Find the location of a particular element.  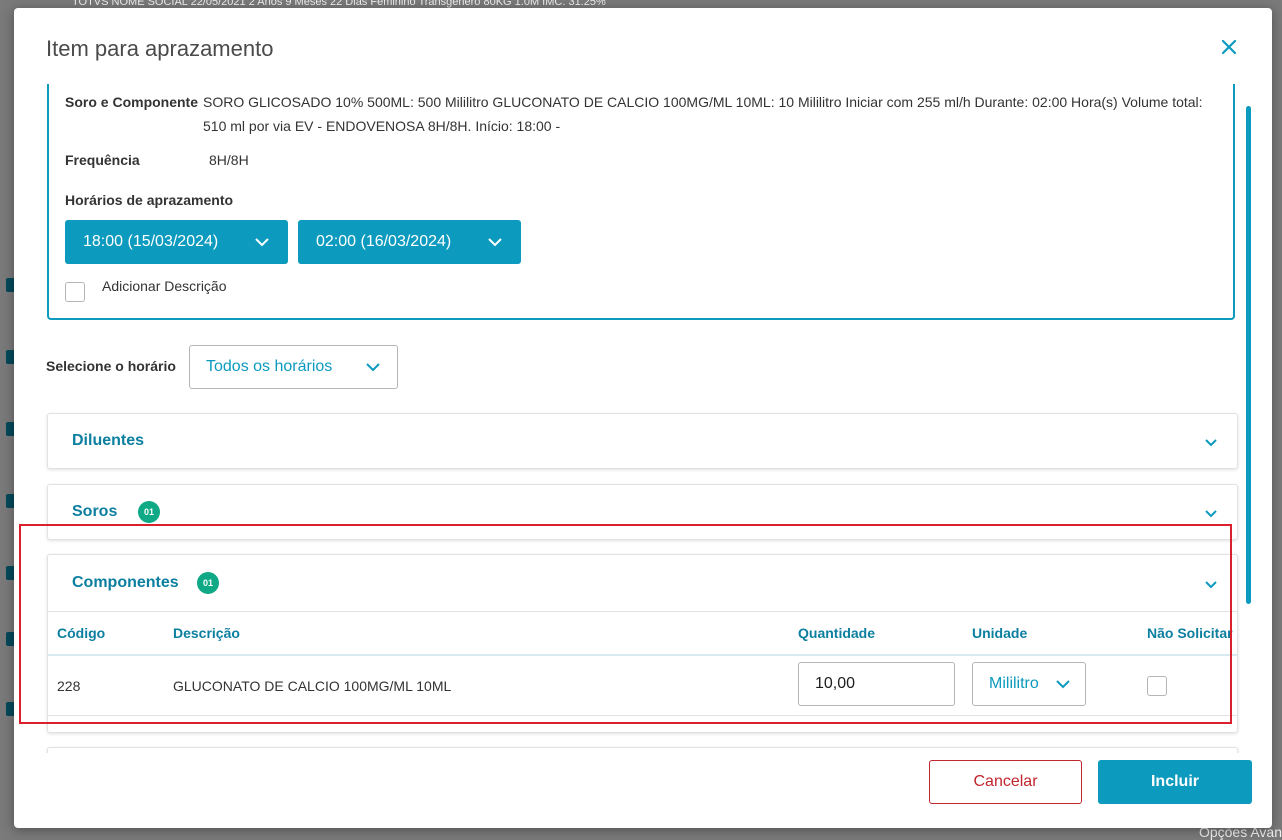

row-descricao: GLUCONATO DE CALCIO 100MG/ML 10ML is located at coordinates (312, 686).